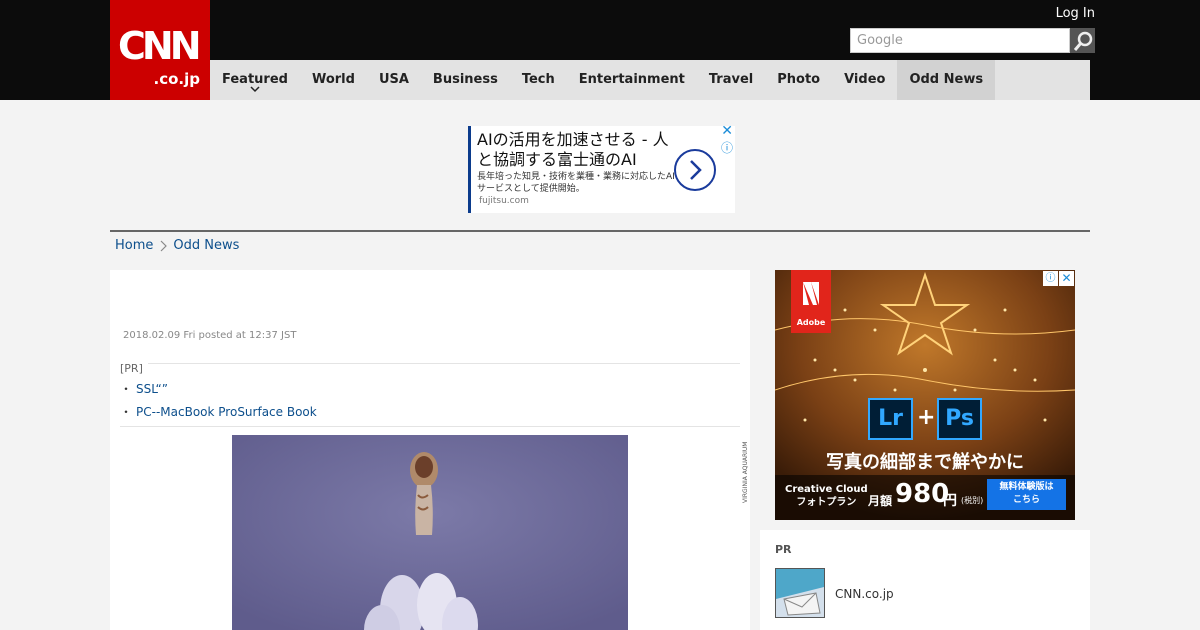 The width and height of the screenshot is (1200, 630). Describe the element at coordinates (864, 80) in the screenshot. I see `nav-item-video: Video` at that location.